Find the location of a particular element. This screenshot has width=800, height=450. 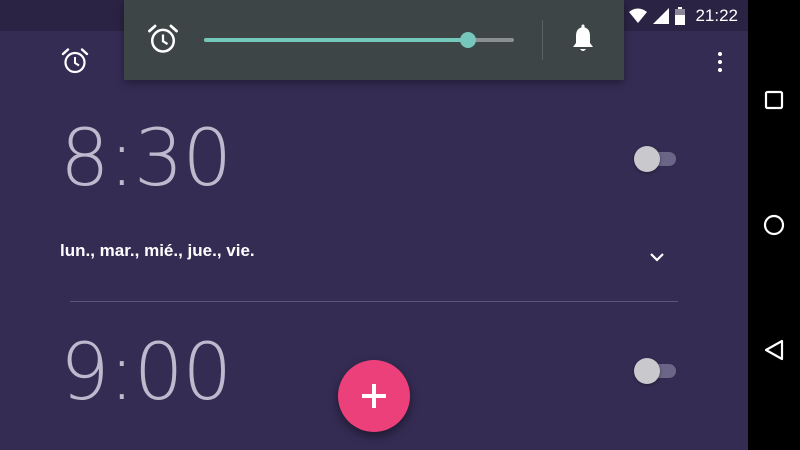

status-time: 21:22 is located at coordinates (716, 15).